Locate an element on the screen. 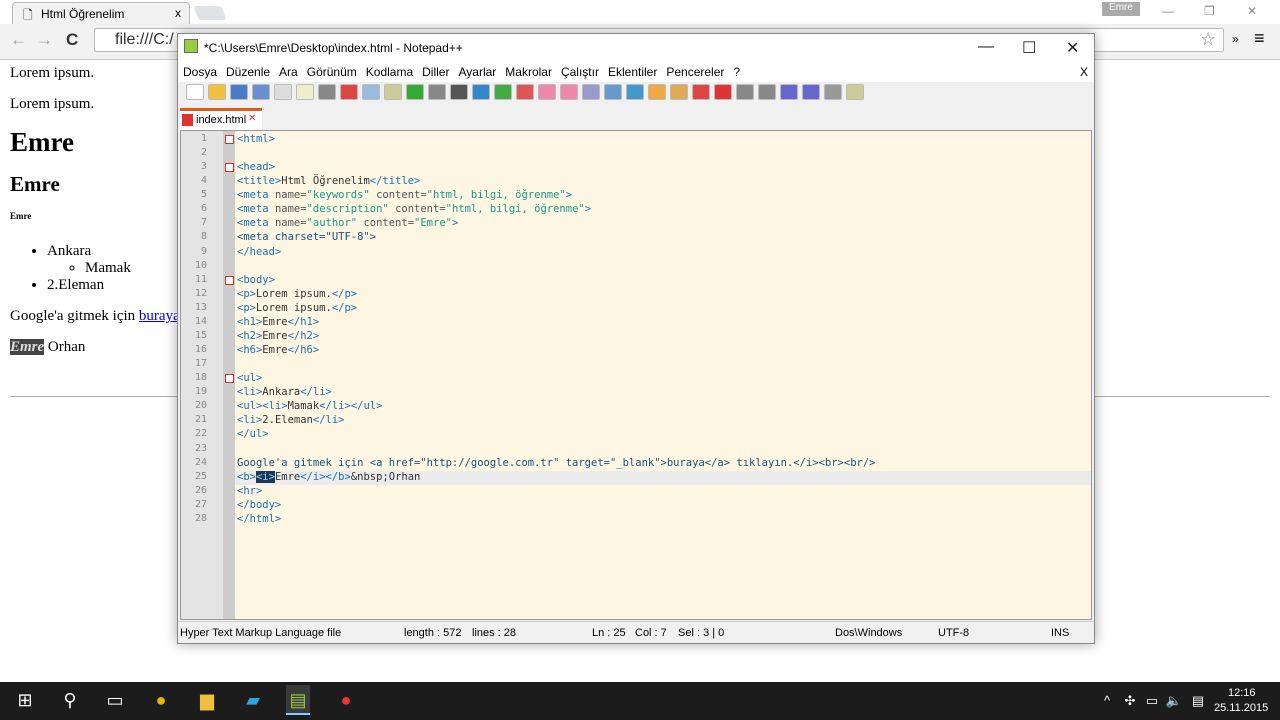 Image resolution: width=1280 pixels, height=720 pixels. menu-grnm: Görünüm is located at coordinates (331, 70).